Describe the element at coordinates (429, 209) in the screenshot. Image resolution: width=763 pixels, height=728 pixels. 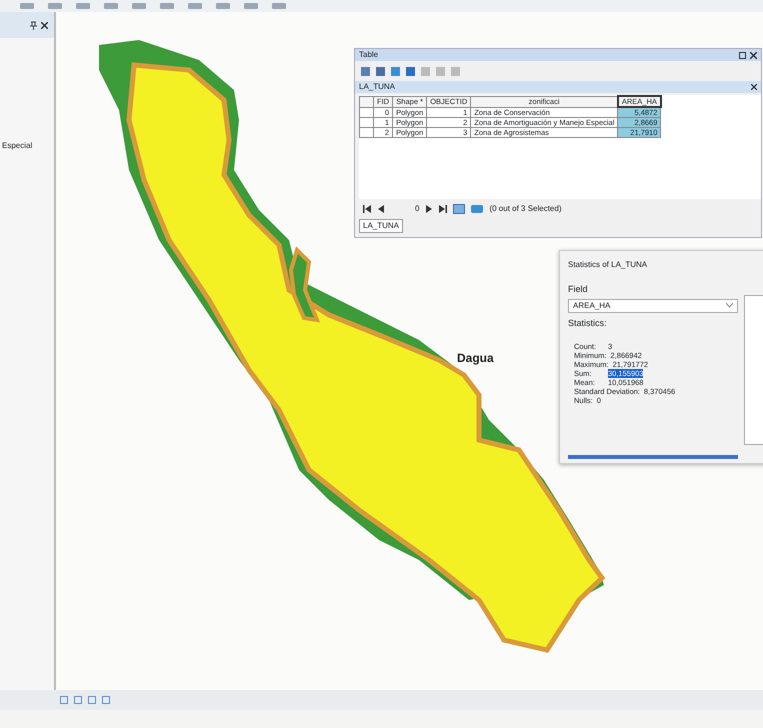
I see `next-record-icon` at that location.